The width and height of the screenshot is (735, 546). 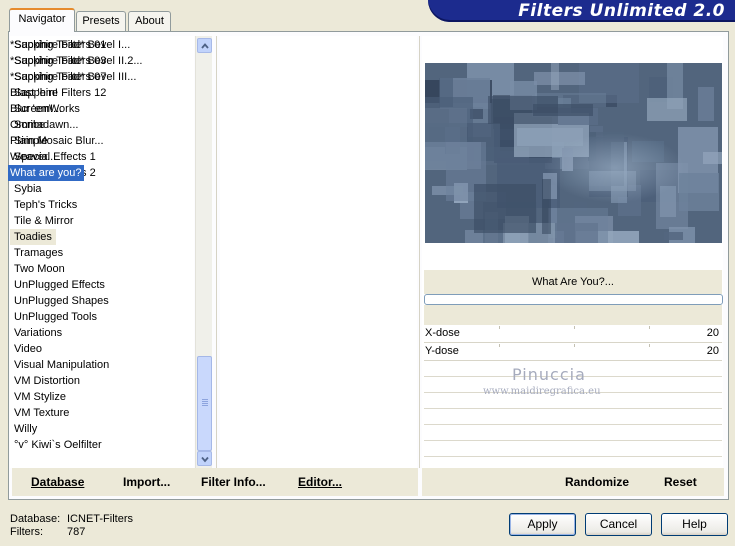 I want to click on category-item: Two Moon, so click(x=39, y=269).